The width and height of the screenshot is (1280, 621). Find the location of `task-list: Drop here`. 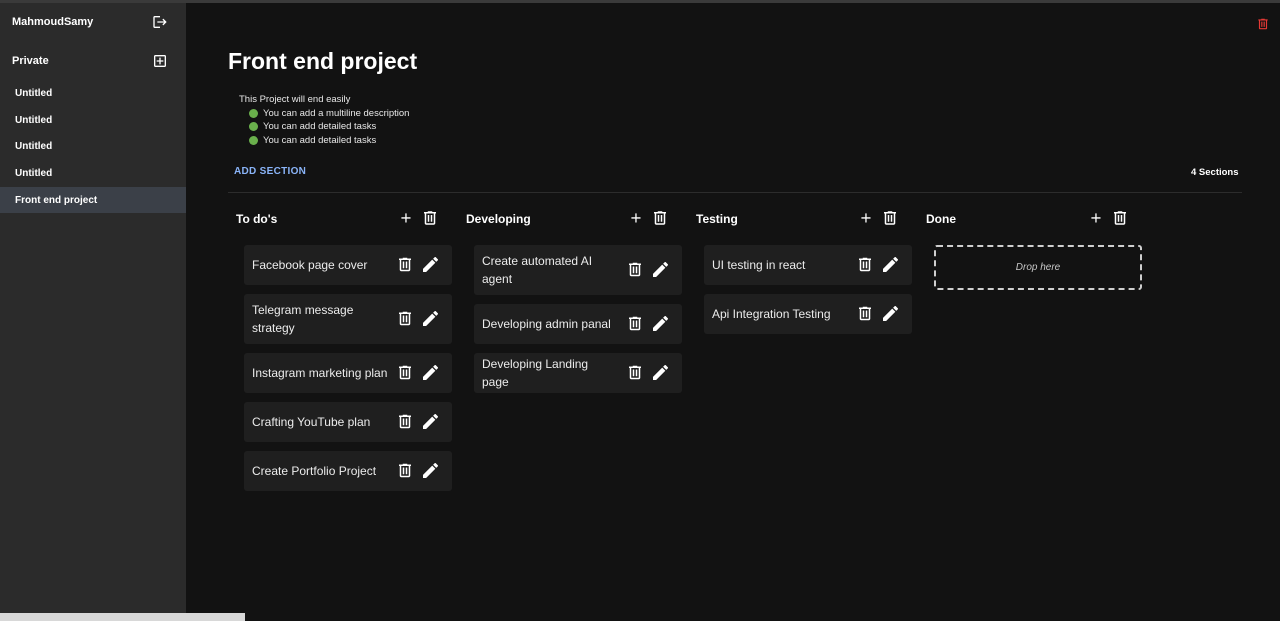

task-list: Drop here is located at coordinates (1038, 267).